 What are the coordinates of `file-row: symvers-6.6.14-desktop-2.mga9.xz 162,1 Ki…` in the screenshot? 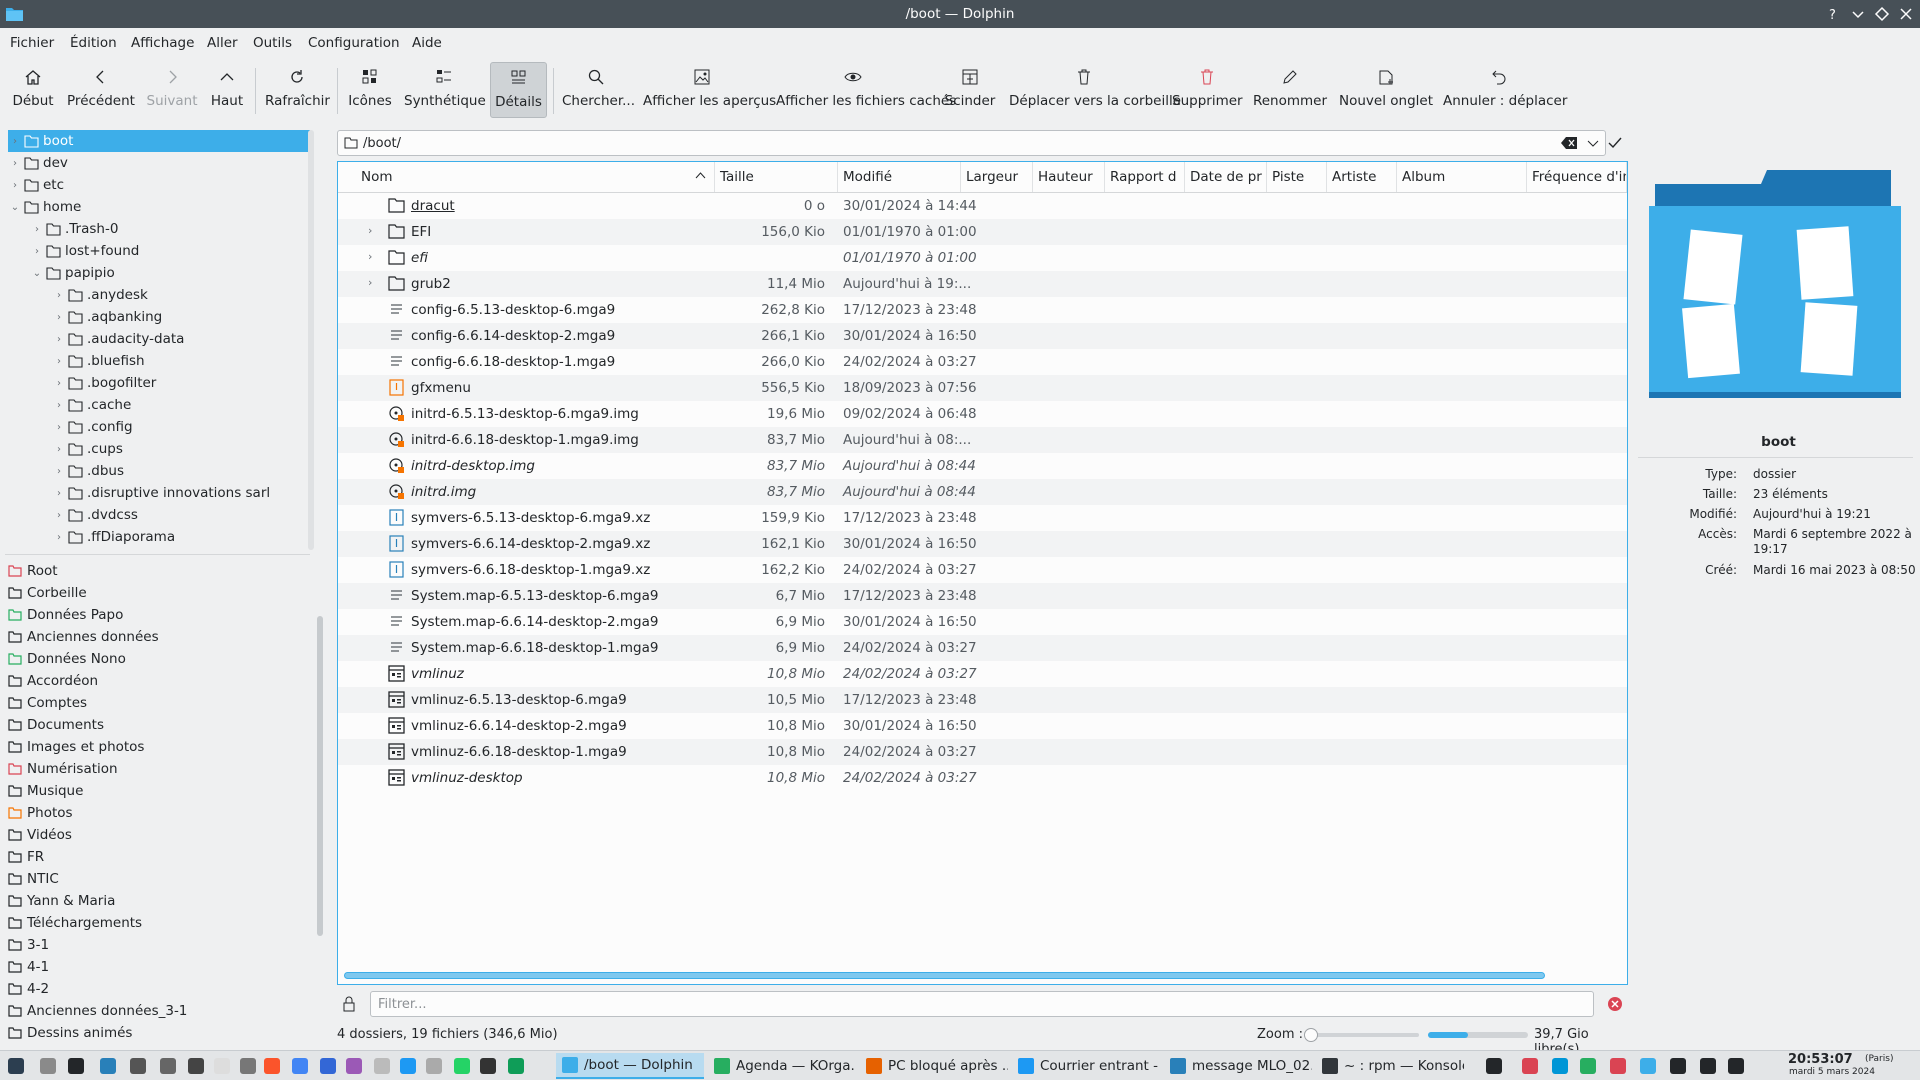 It's located at (982, 544).